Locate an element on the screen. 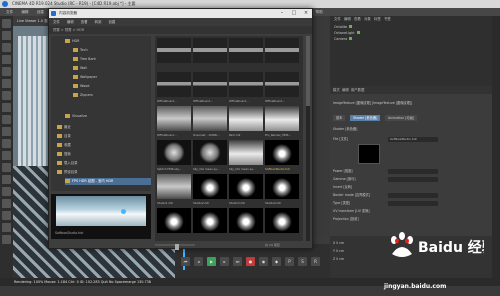 This screenshot has height=296, width=500. close-icon: × is located at coordinates (306, 13).